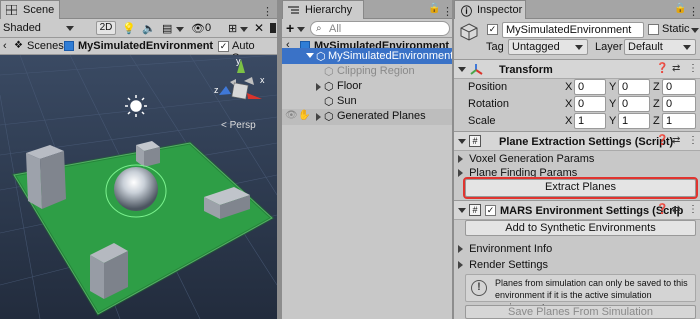 This screenshot has width=700, height=319. Describe the element at coordinates (580, 312) in the screenshot. I see `save-planes-button: Save Planes From Simulation` at that location.